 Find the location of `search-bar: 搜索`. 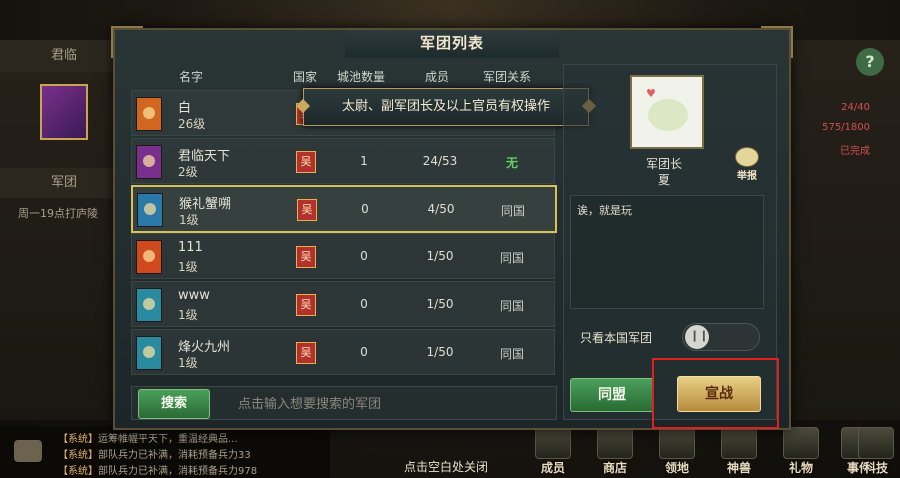

search-bar: 搜索 is located at coordinates (344, 403).